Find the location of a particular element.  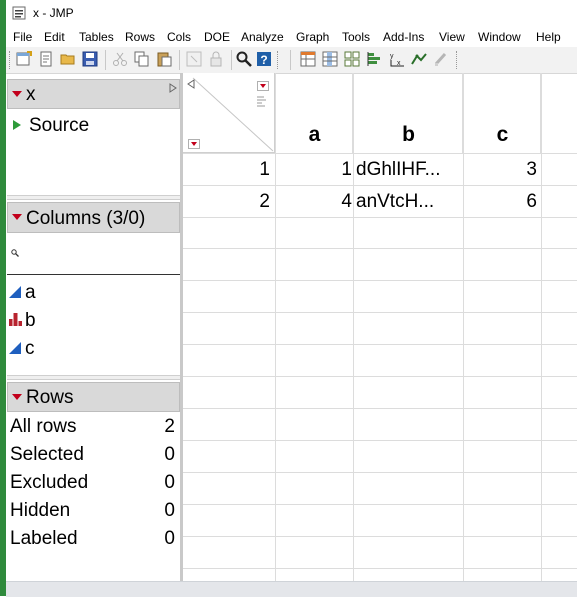

row-number: 1 is located at coordinates (264, 169).